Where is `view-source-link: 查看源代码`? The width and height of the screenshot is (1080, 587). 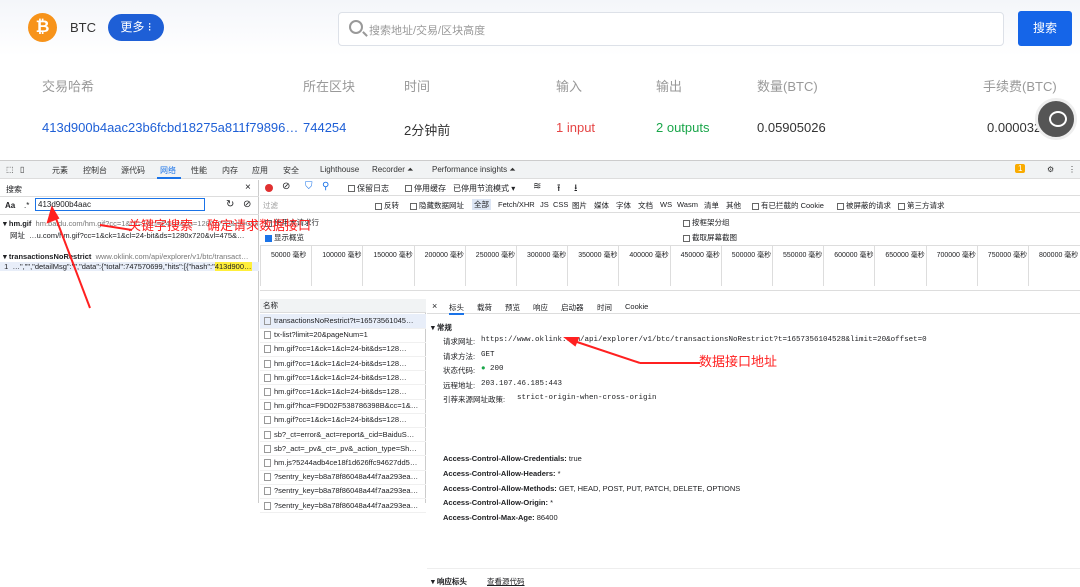
view-source-link: 查看源代码 is located at coordinates (506, 581).